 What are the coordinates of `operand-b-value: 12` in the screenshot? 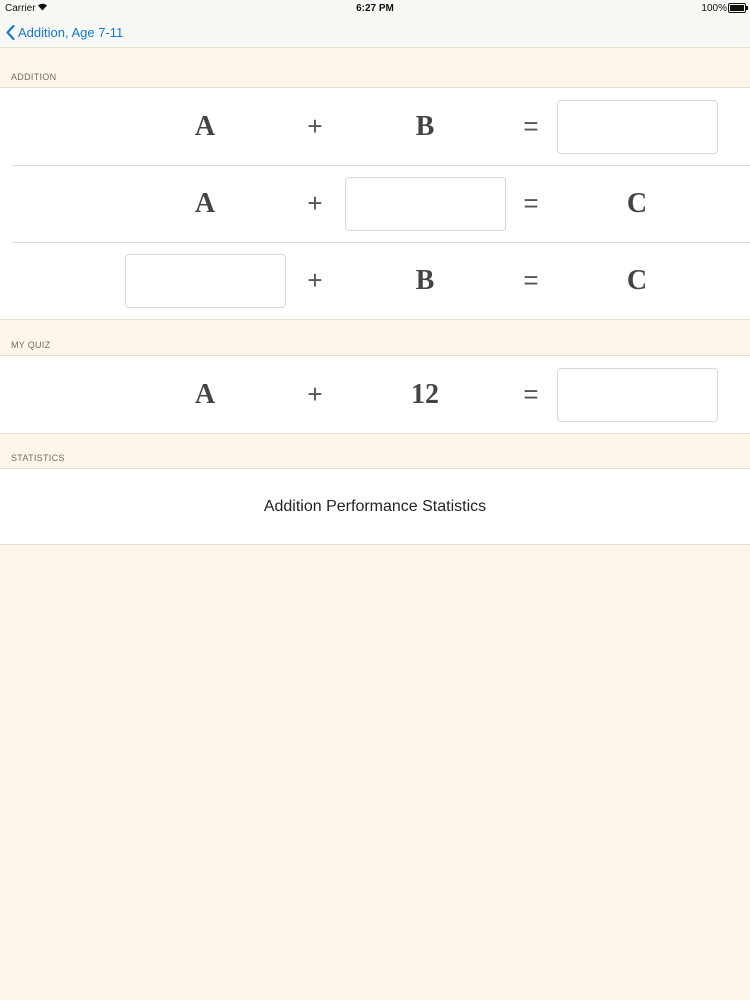 It's located at (425, 394).